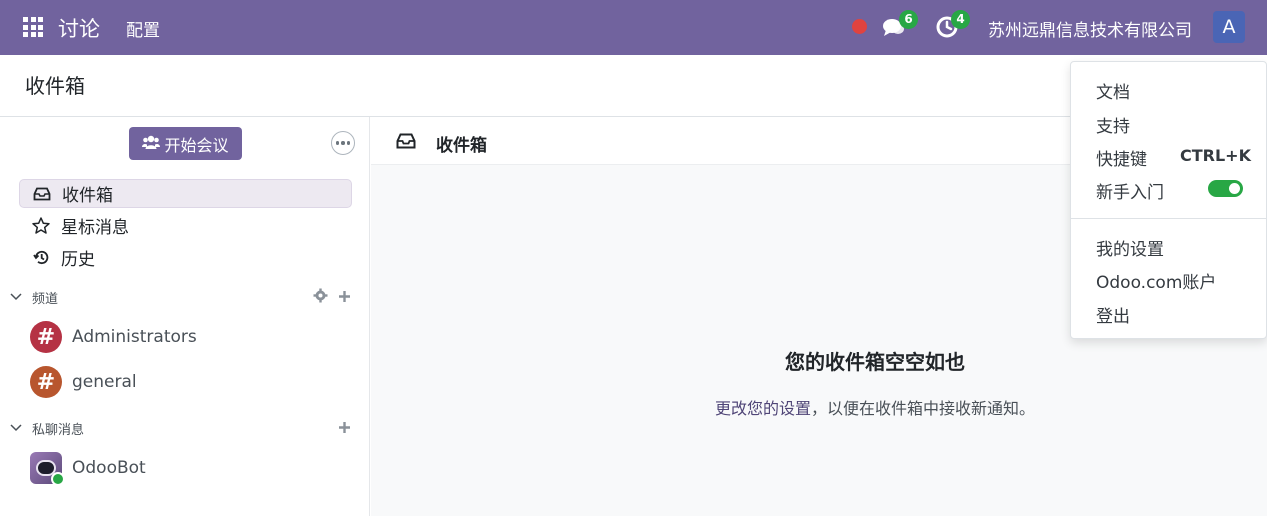 The height and width of the screenshot is (516, 1267). Describe the element at coordinates (763, 408) in the screenshot. I see `change-settings-link: 更改您的设置` at that location.